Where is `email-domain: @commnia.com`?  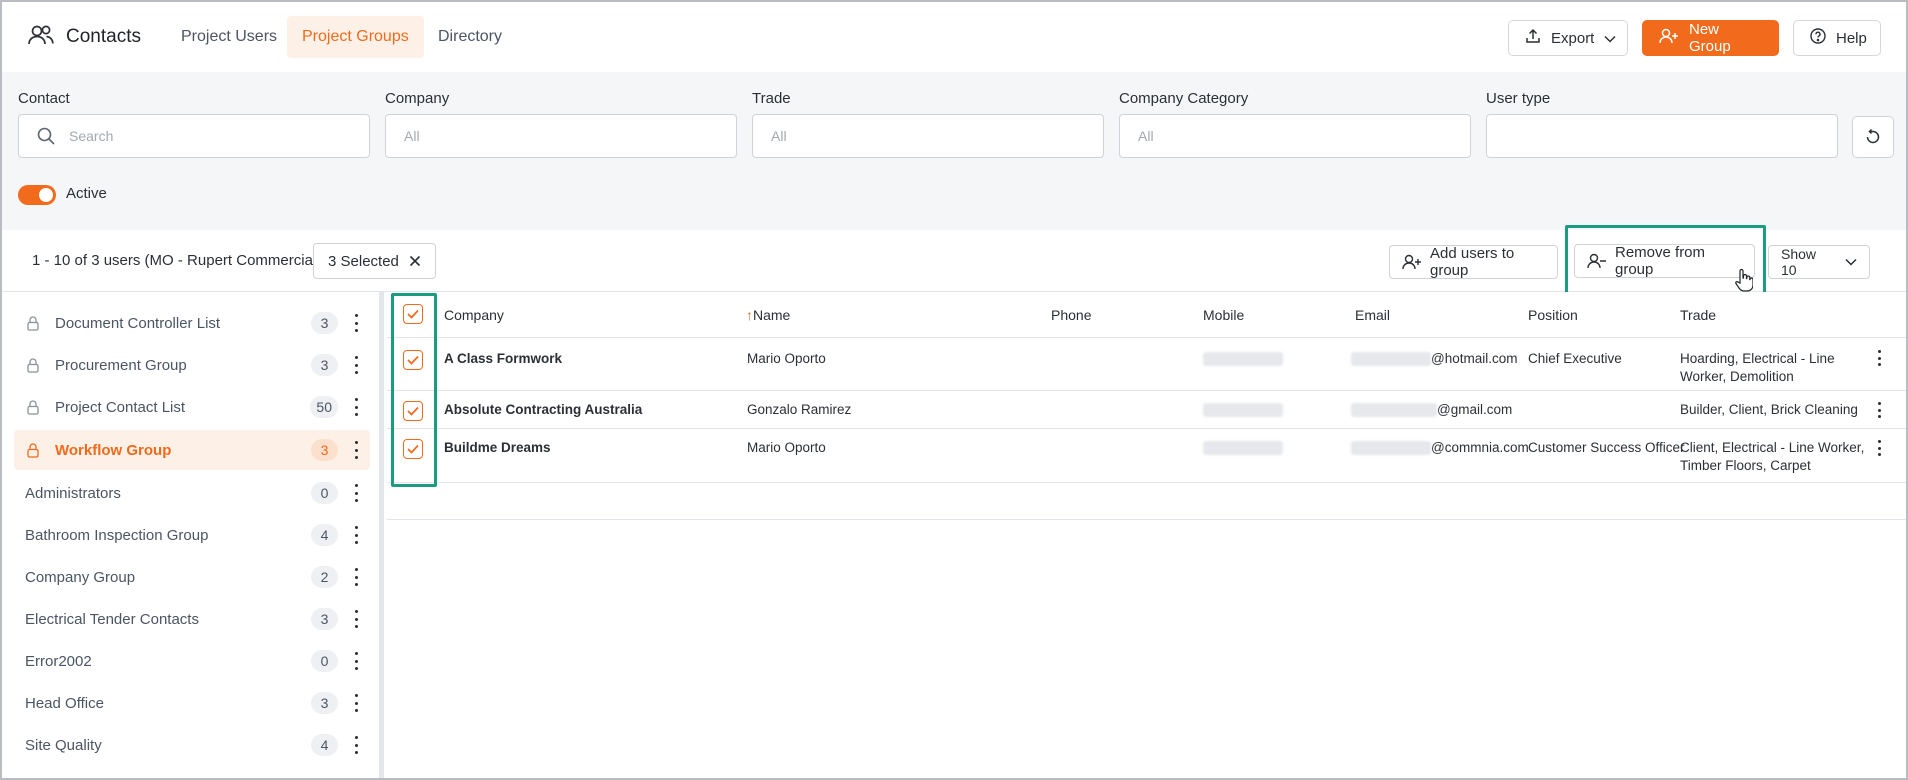 email-domain: @commnia.com is located at coordinates (1480, 447).